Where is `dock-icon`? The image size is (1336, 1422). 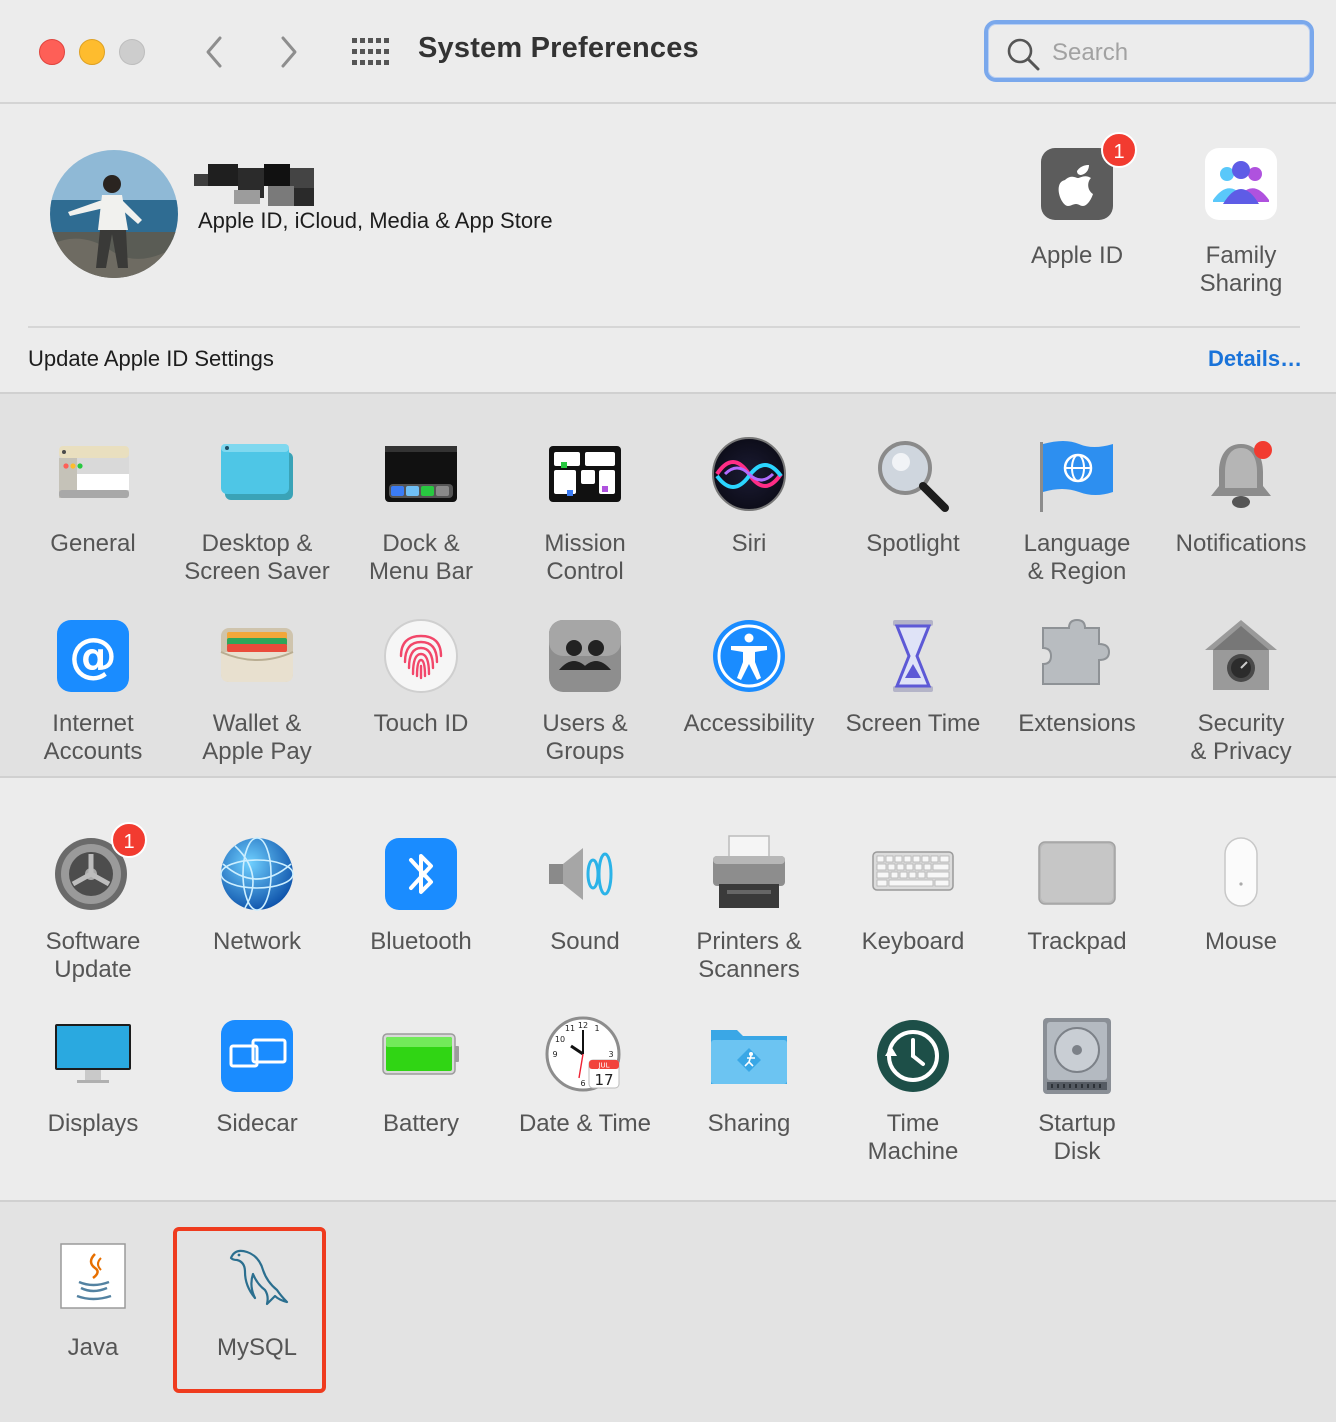 dock-icon is located at coordinates (421, 474).